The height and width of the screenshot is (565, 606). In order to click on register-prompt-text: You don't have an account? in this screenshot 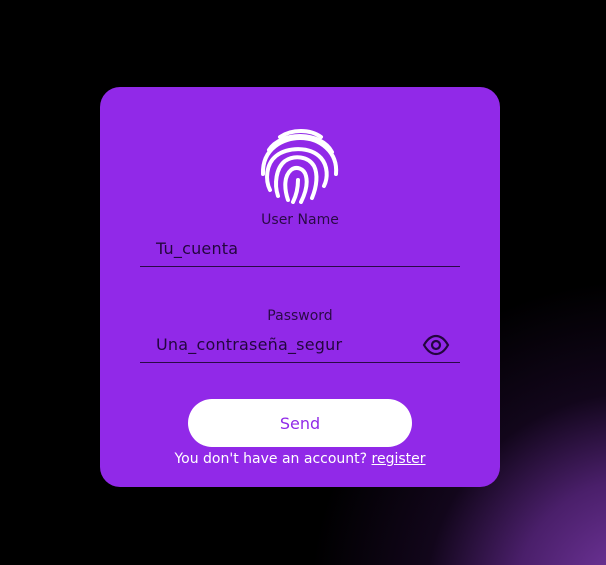, I will do `click(271, 459)`.